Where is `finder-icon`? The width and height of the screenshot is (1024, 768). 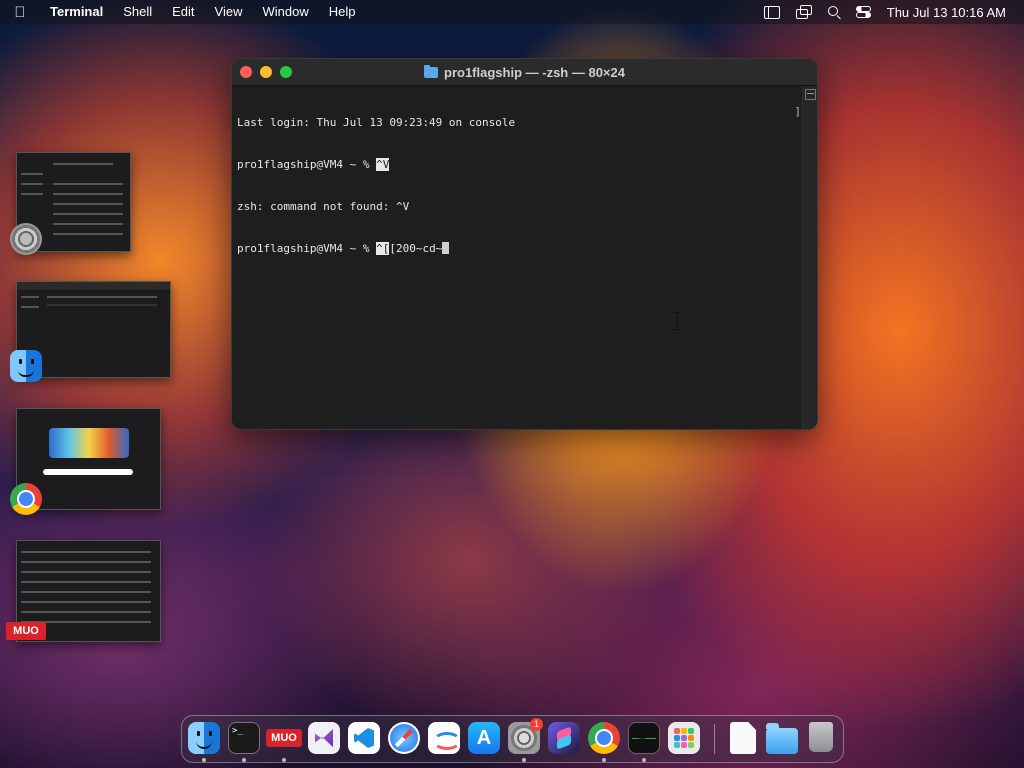
finder-icon is located at coordinates (26, 366).